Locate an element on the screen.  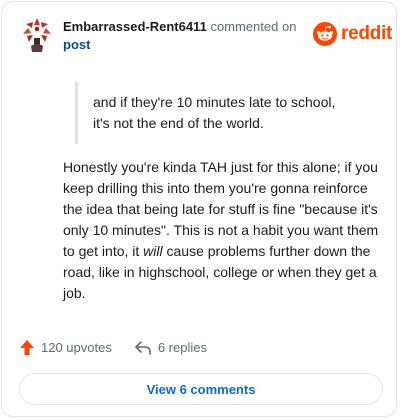
comment-emphasis: will is located at coordinates (153, 251).